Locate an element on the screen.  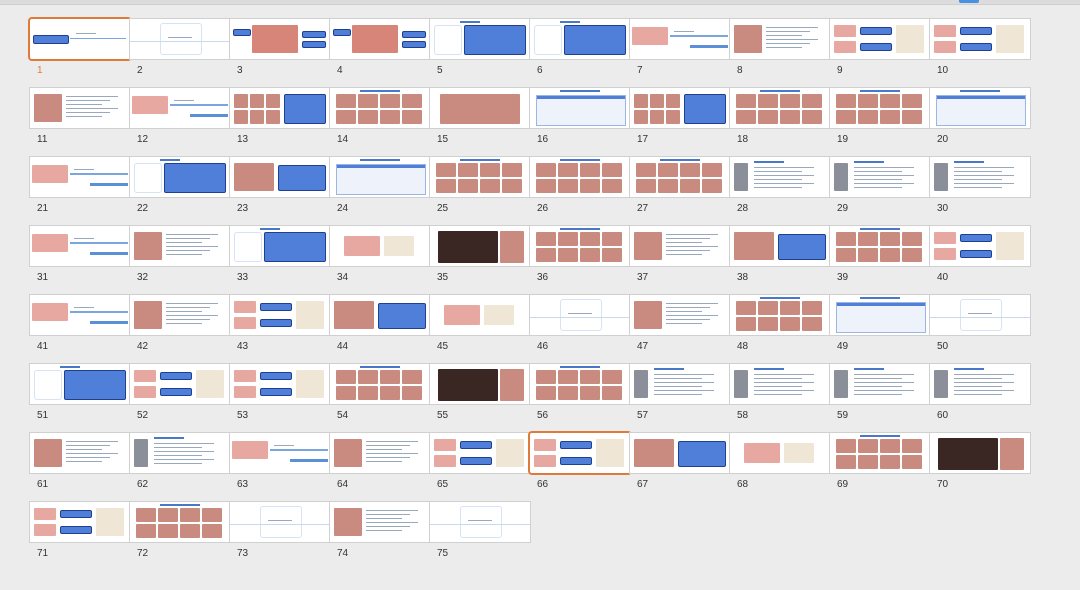
slide-thumbnail: 39 is located at coordinates (880, 261).